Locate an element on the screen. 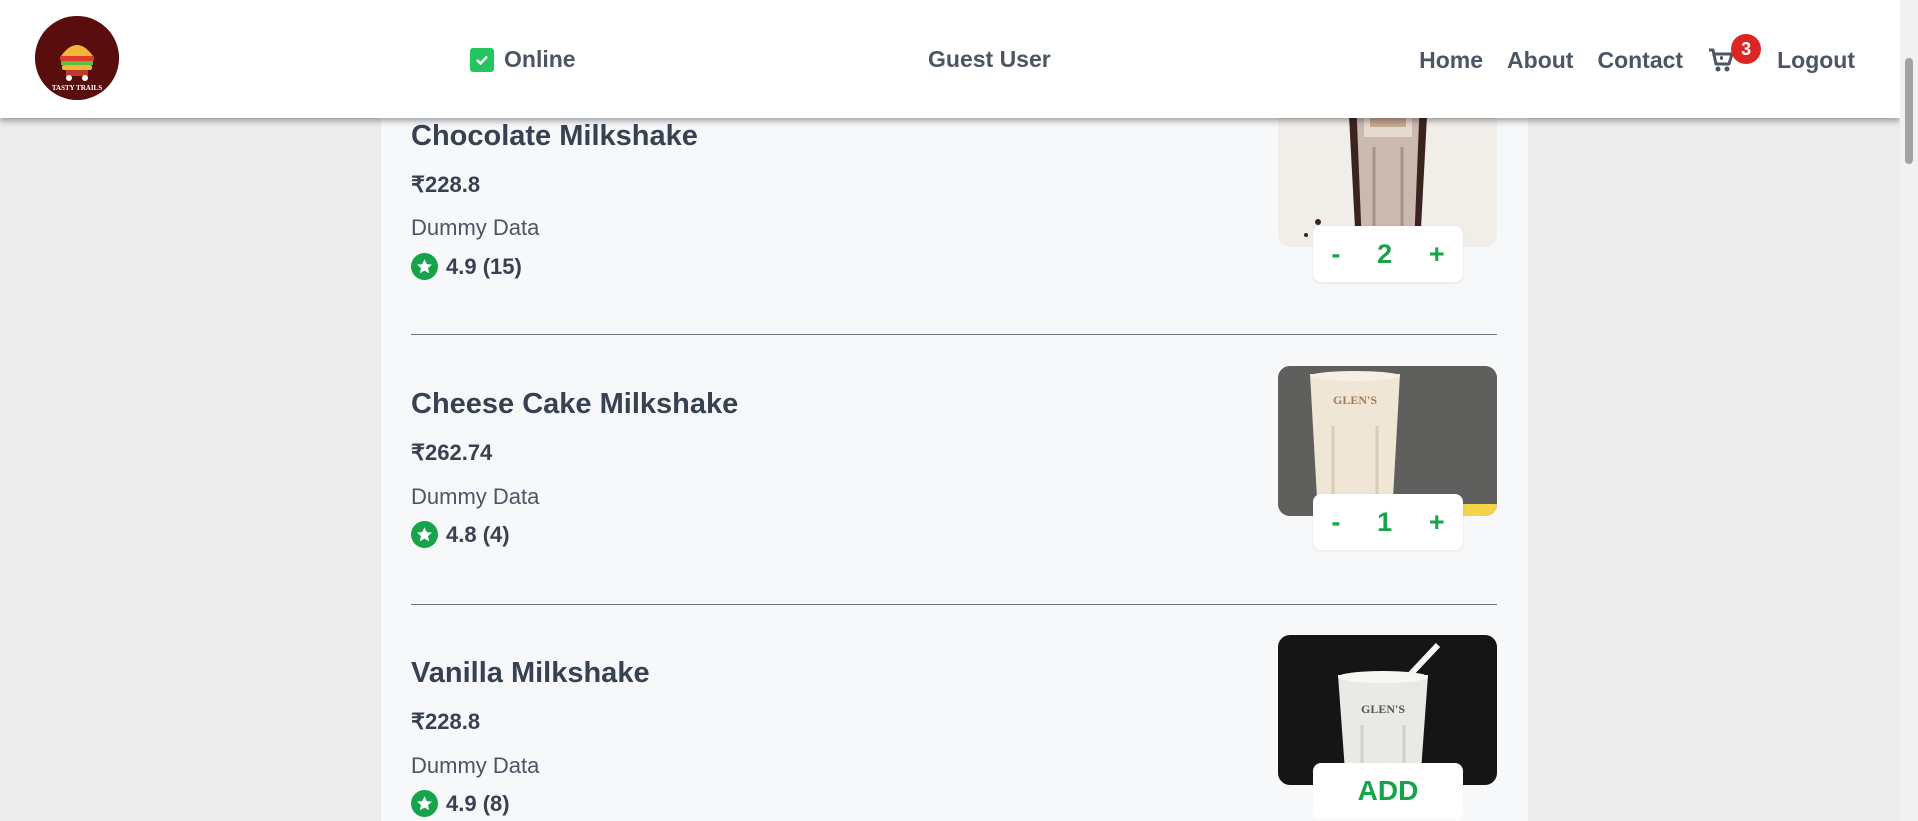 The image size is (1918, 821). rating-text: 4.9 (8) is located at coordinates (478, 803).